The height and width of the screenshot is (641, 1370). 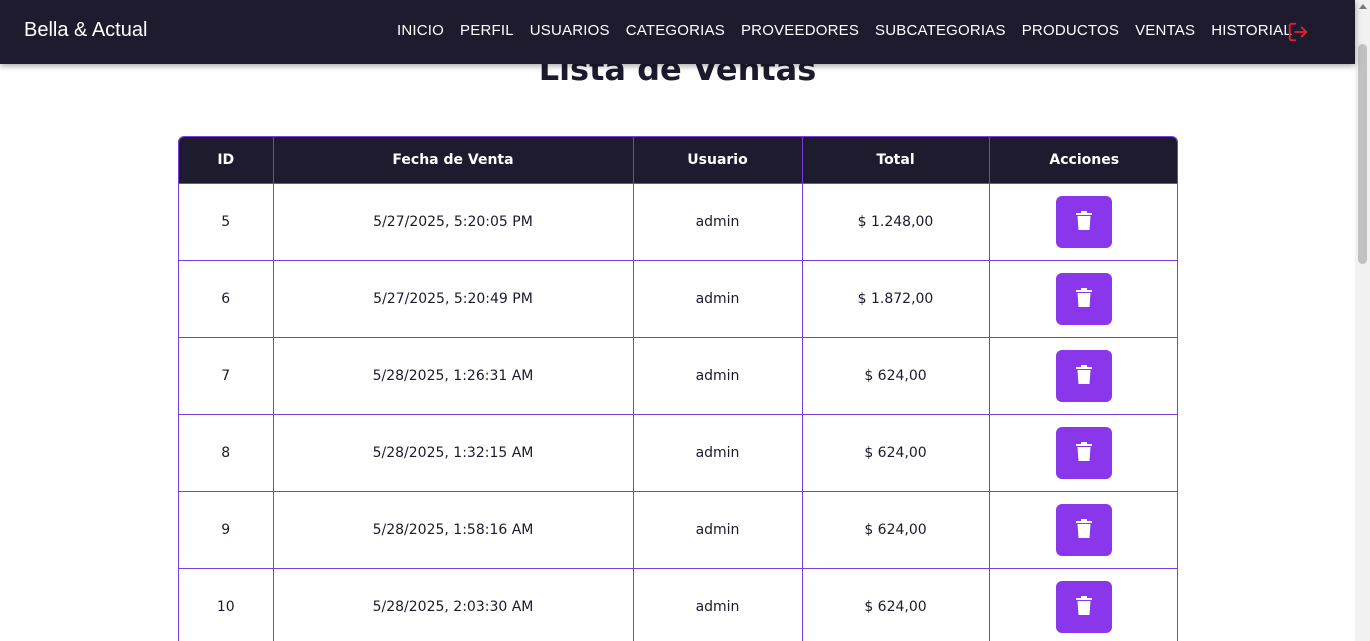 I want to click on table-row: 10 5/28/2025, 2:03:30 AM admin $ 624,00, so click(x=678, y=604).